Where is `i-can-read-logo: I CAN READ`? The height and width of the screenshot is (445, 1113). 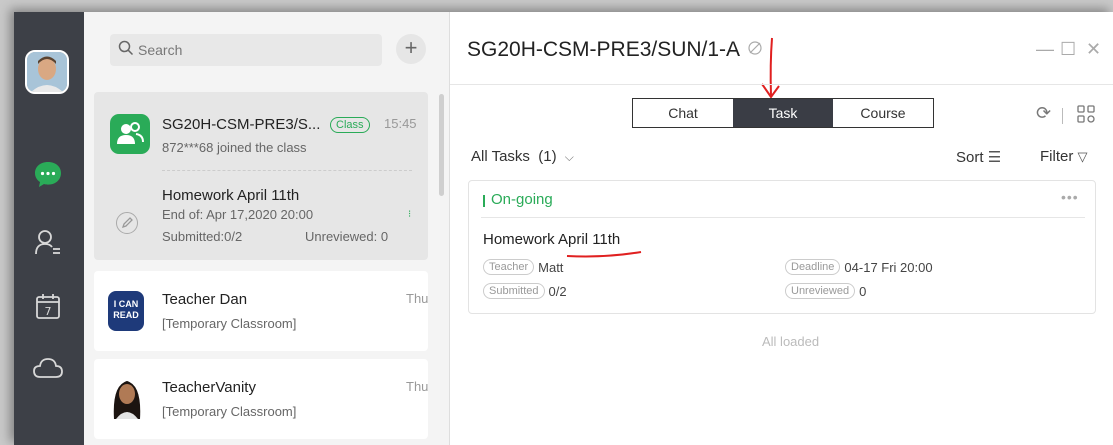
i-can-read-logo: I CAN READ is located at coordinates (126, 311).